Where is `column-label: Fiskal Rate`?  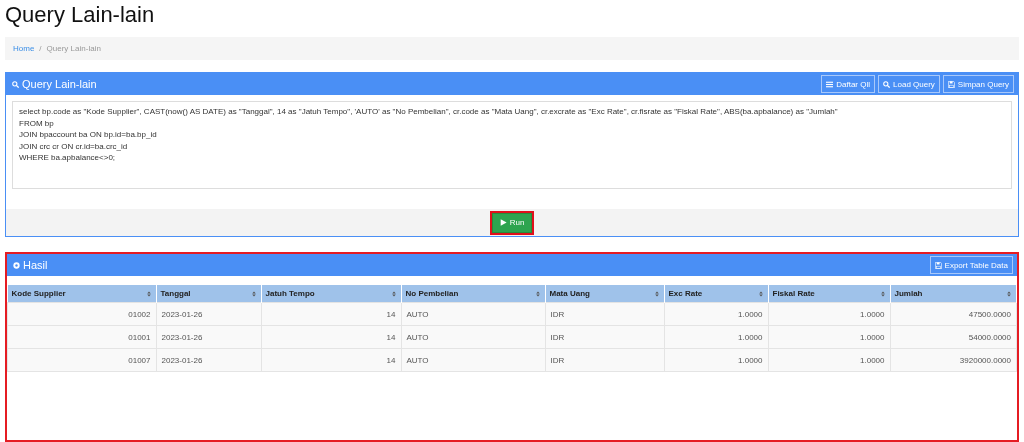 column-label: Fiskal Rate is located at coordinates (793, 293).